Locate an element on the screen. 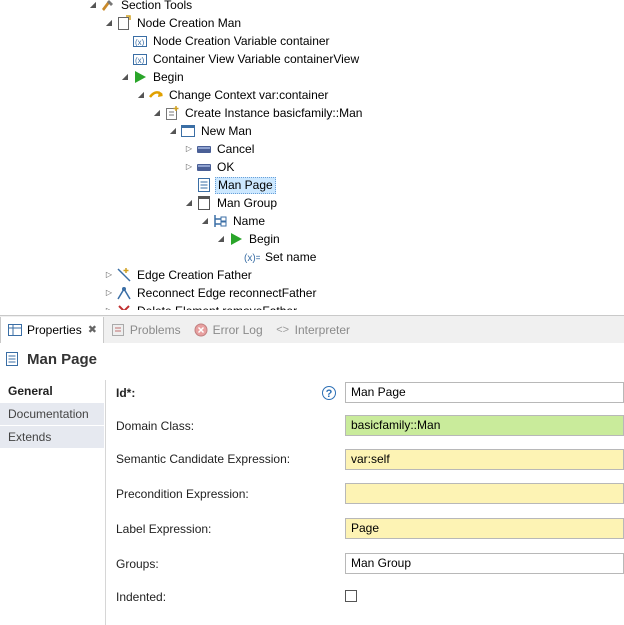 The image size is (624, 625). reconnect-icon is located at coordinates (124, 293).